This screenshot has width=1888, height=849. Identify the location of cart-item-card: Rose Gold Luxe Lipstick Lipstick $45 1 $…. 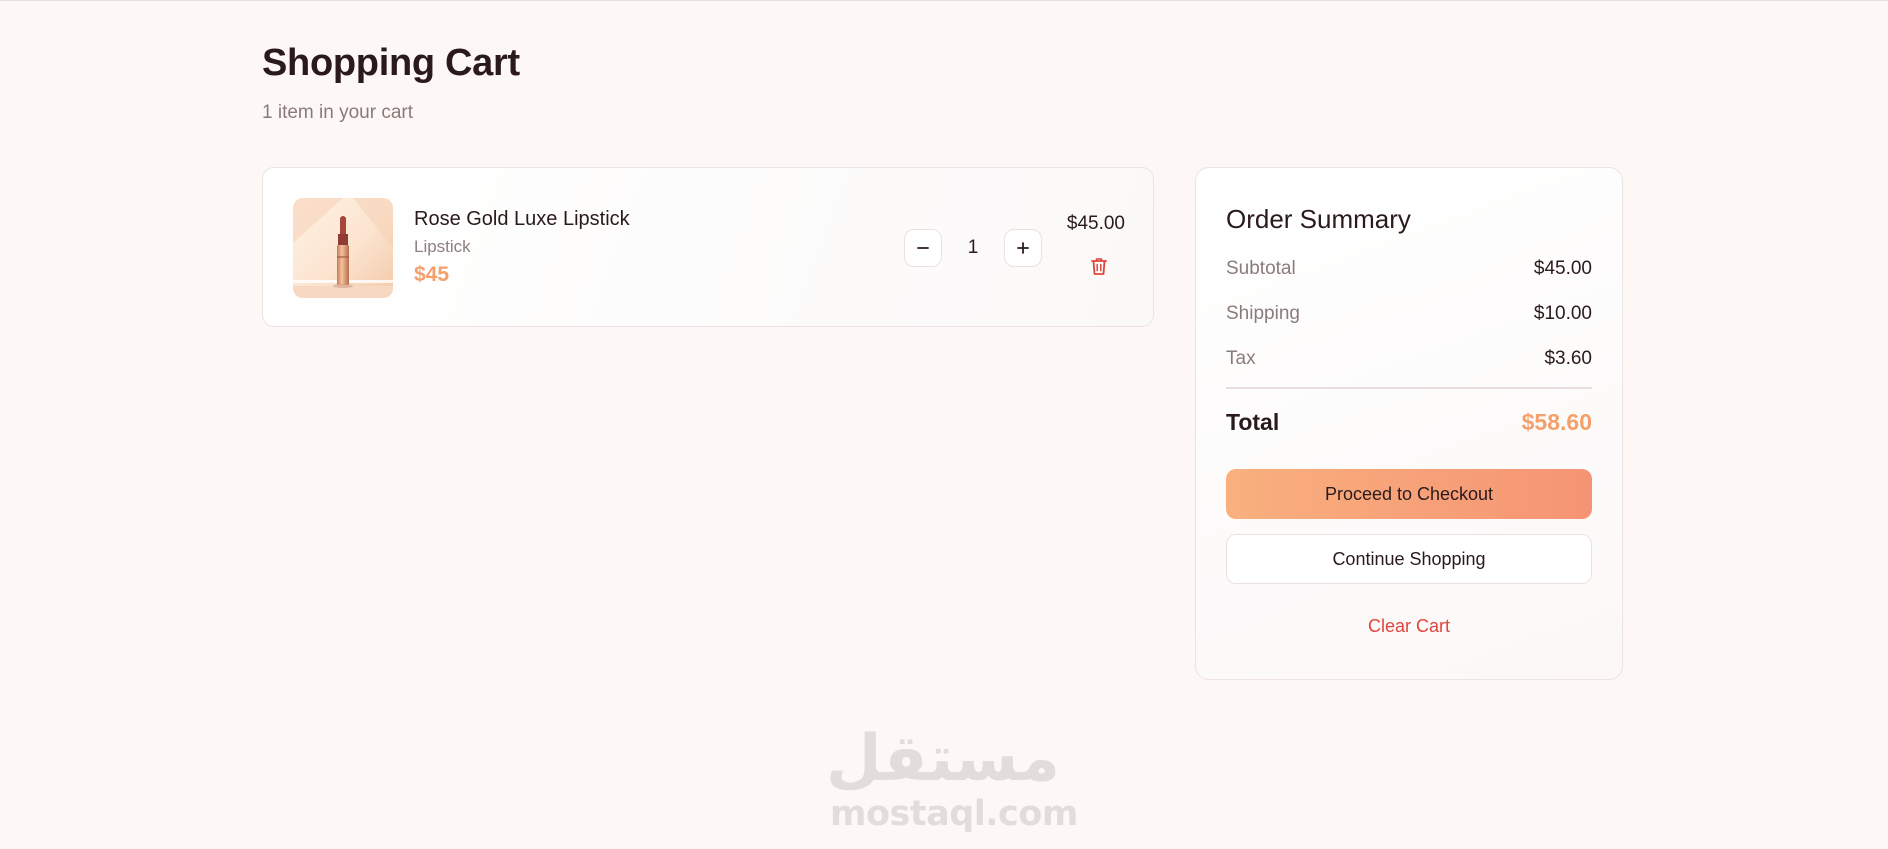
(708, 247).